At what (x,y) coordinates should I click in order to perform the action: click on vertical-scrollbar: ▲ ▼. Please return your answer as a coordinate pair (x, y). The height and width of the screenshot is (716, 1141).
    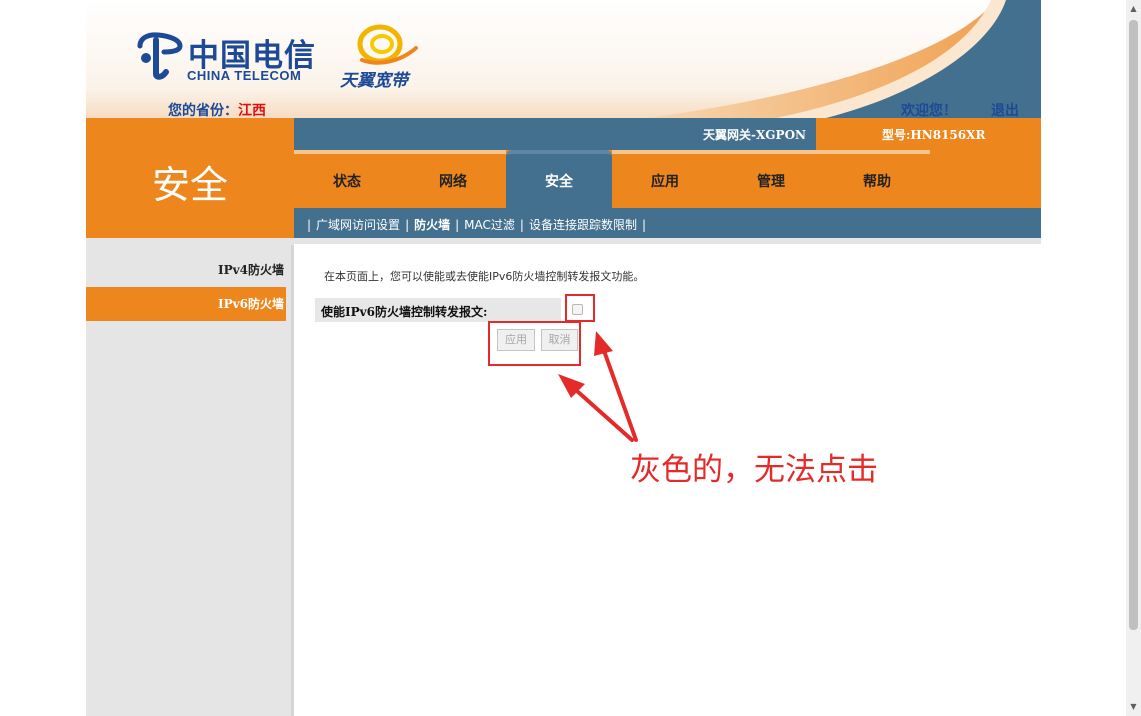
    Looking at the image, I should click on (1133, 358).